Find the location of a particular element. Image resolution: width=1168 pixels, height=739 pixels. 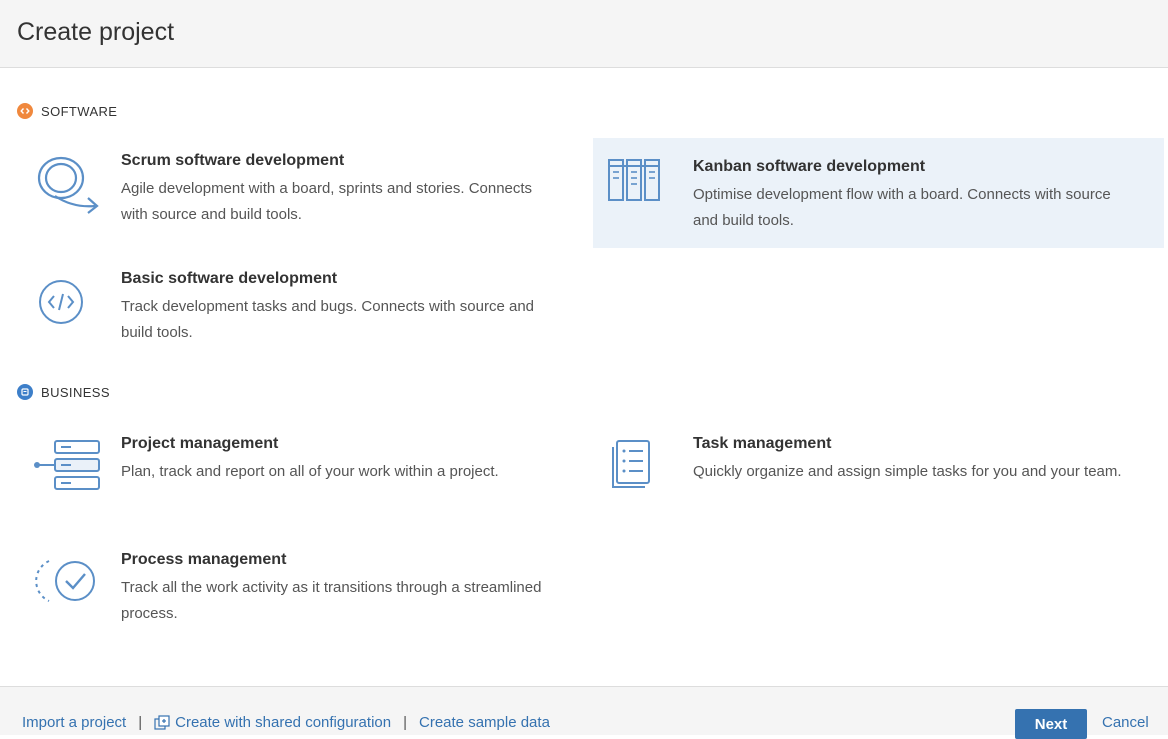

section-label-business: BUSINESS is located at coordinates (75, 392).